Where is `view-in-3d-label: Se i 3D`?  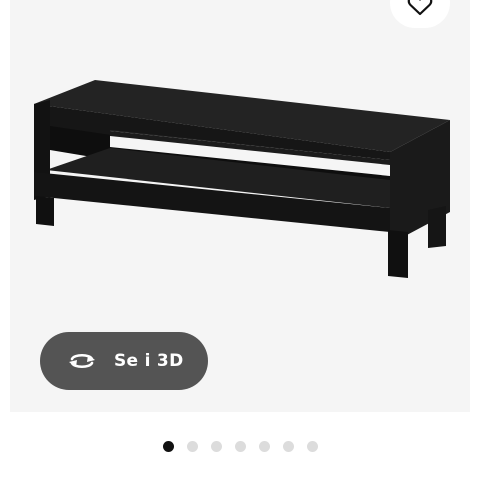
view-in-3d-label: Se i 3D is located at coordinates (149, 361).